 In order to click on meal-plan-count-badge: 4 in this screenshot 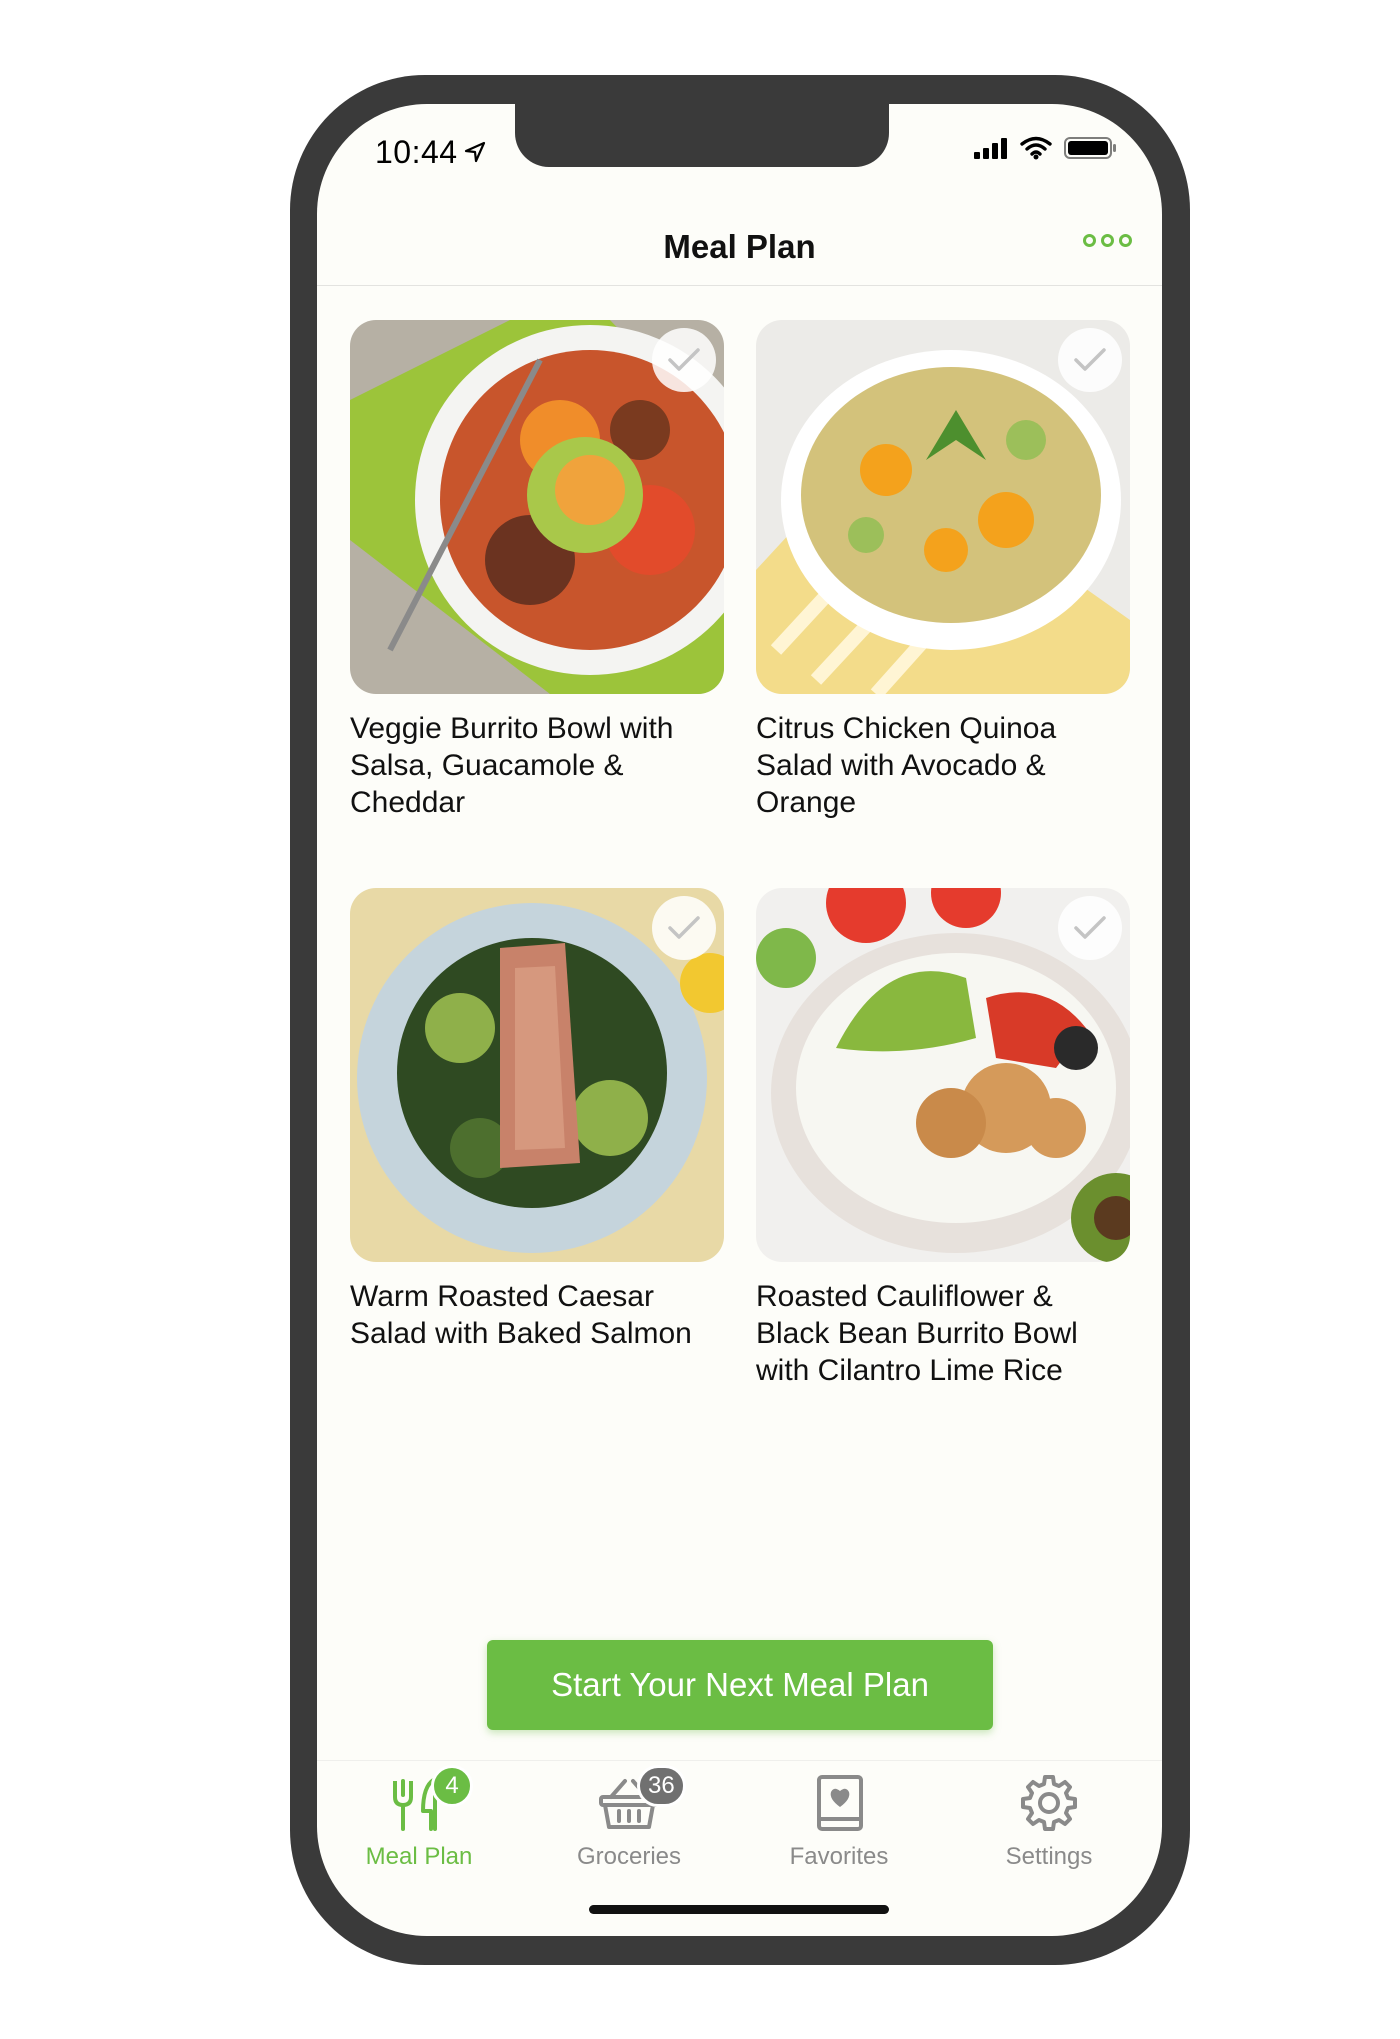, I will do `click(452, 1786)`.